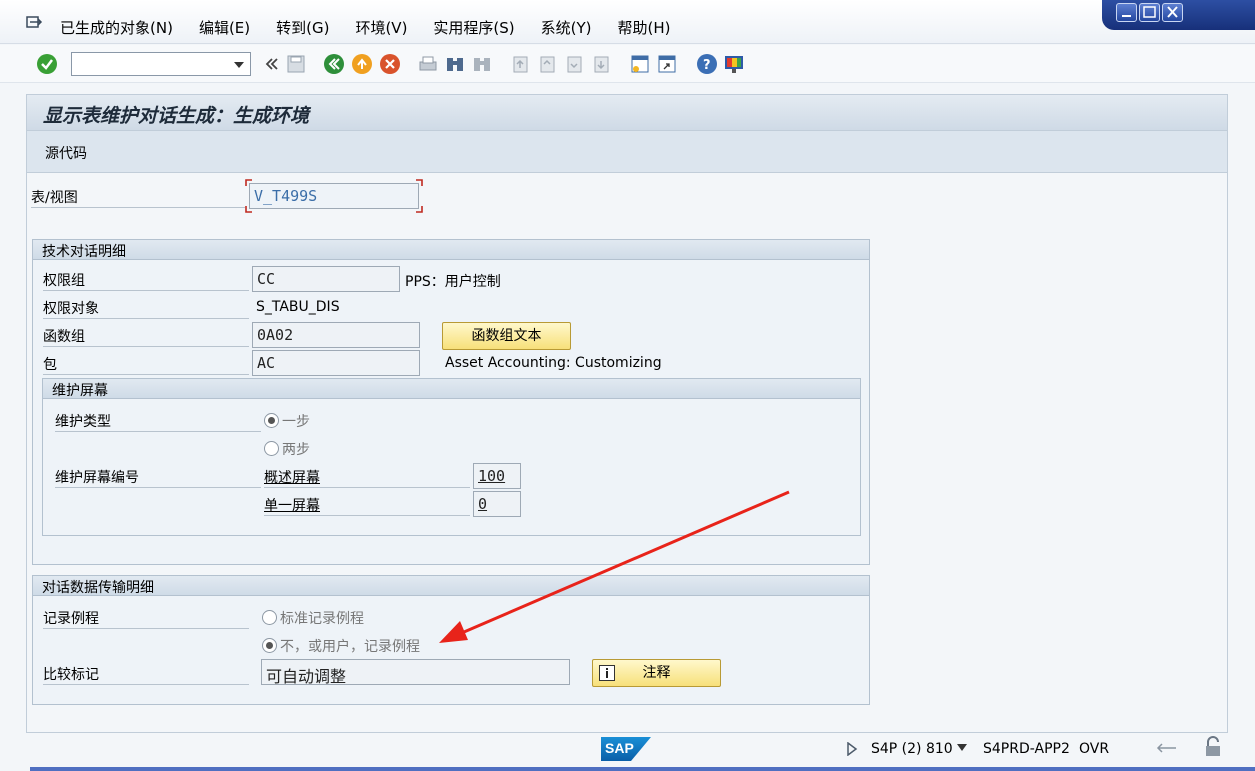  Describe the element at coordinates (47, 64) in the screenshot. I see `enter-icon` at that location.